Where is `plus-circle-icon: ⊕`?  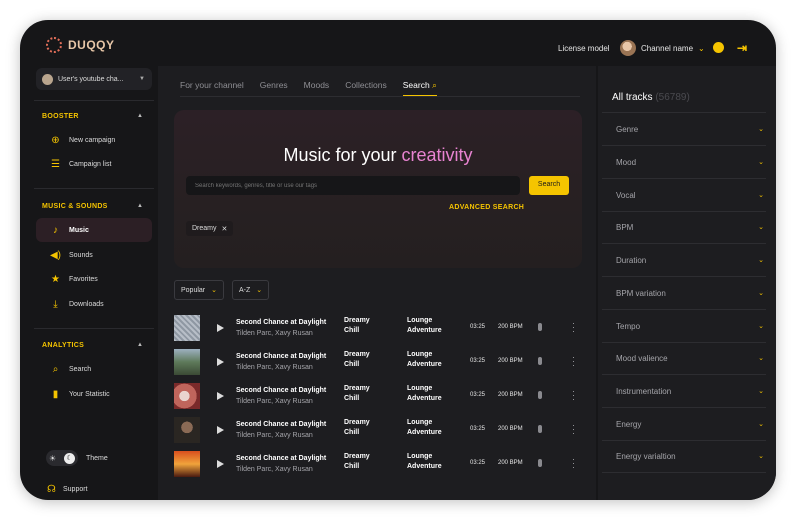 plus-circle-icon: ⊕ is located at coordinates (55, 140).